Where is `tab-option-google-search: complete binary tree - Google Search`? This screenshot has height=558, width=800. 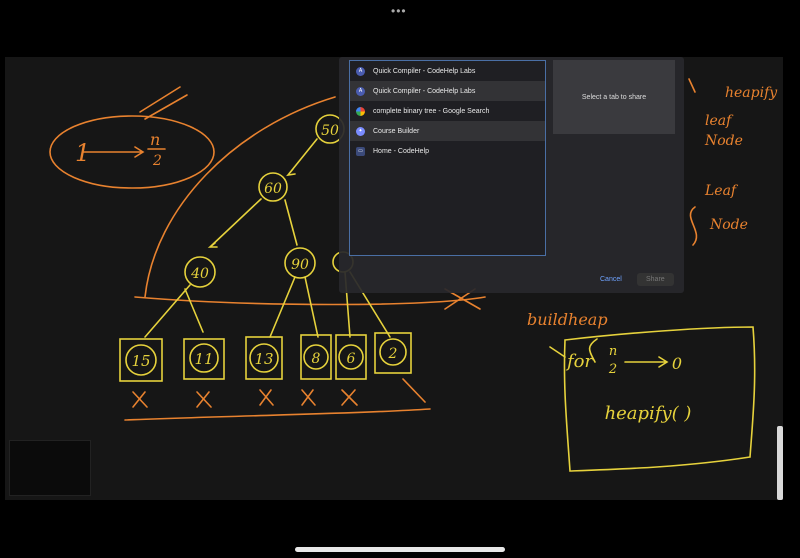
tab-option-google-search: complete binary tree - Google Search is located at coordinates (447, 111).